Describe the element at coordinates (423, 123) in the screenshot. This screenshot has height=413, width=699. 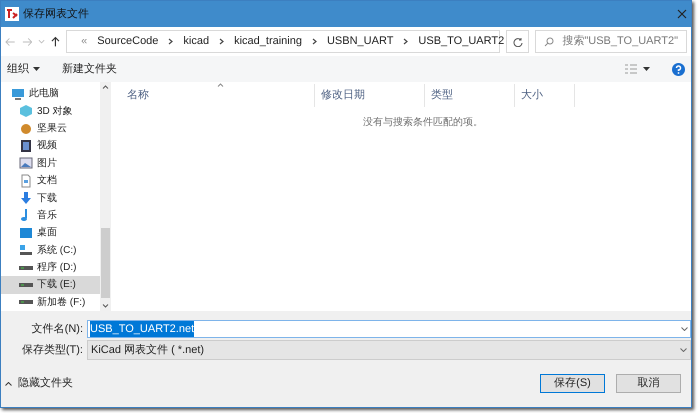
I see `empty-message: 没有与搜索条件匹配的项。` at that location.